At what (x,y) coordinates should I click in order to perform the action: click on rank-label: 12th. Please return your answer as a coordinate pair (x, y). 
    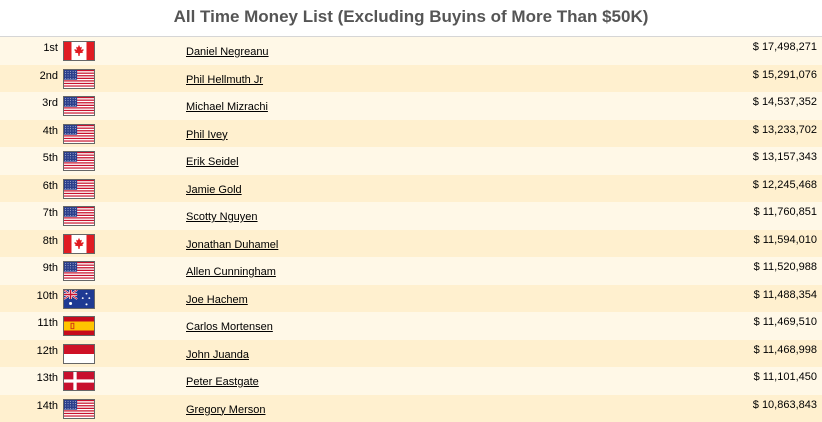
    Looking at the image, I should click on (47, 350).